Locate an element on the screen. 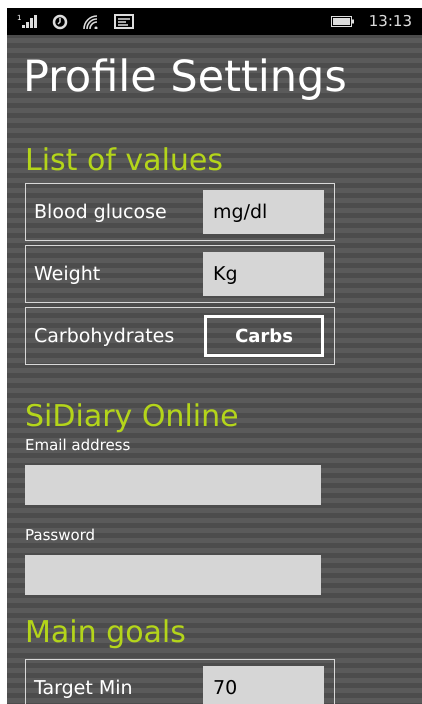 Image resolution: width=422 pixels, height=704 pixels. field-label: Password is located at coordinates (60, 535).